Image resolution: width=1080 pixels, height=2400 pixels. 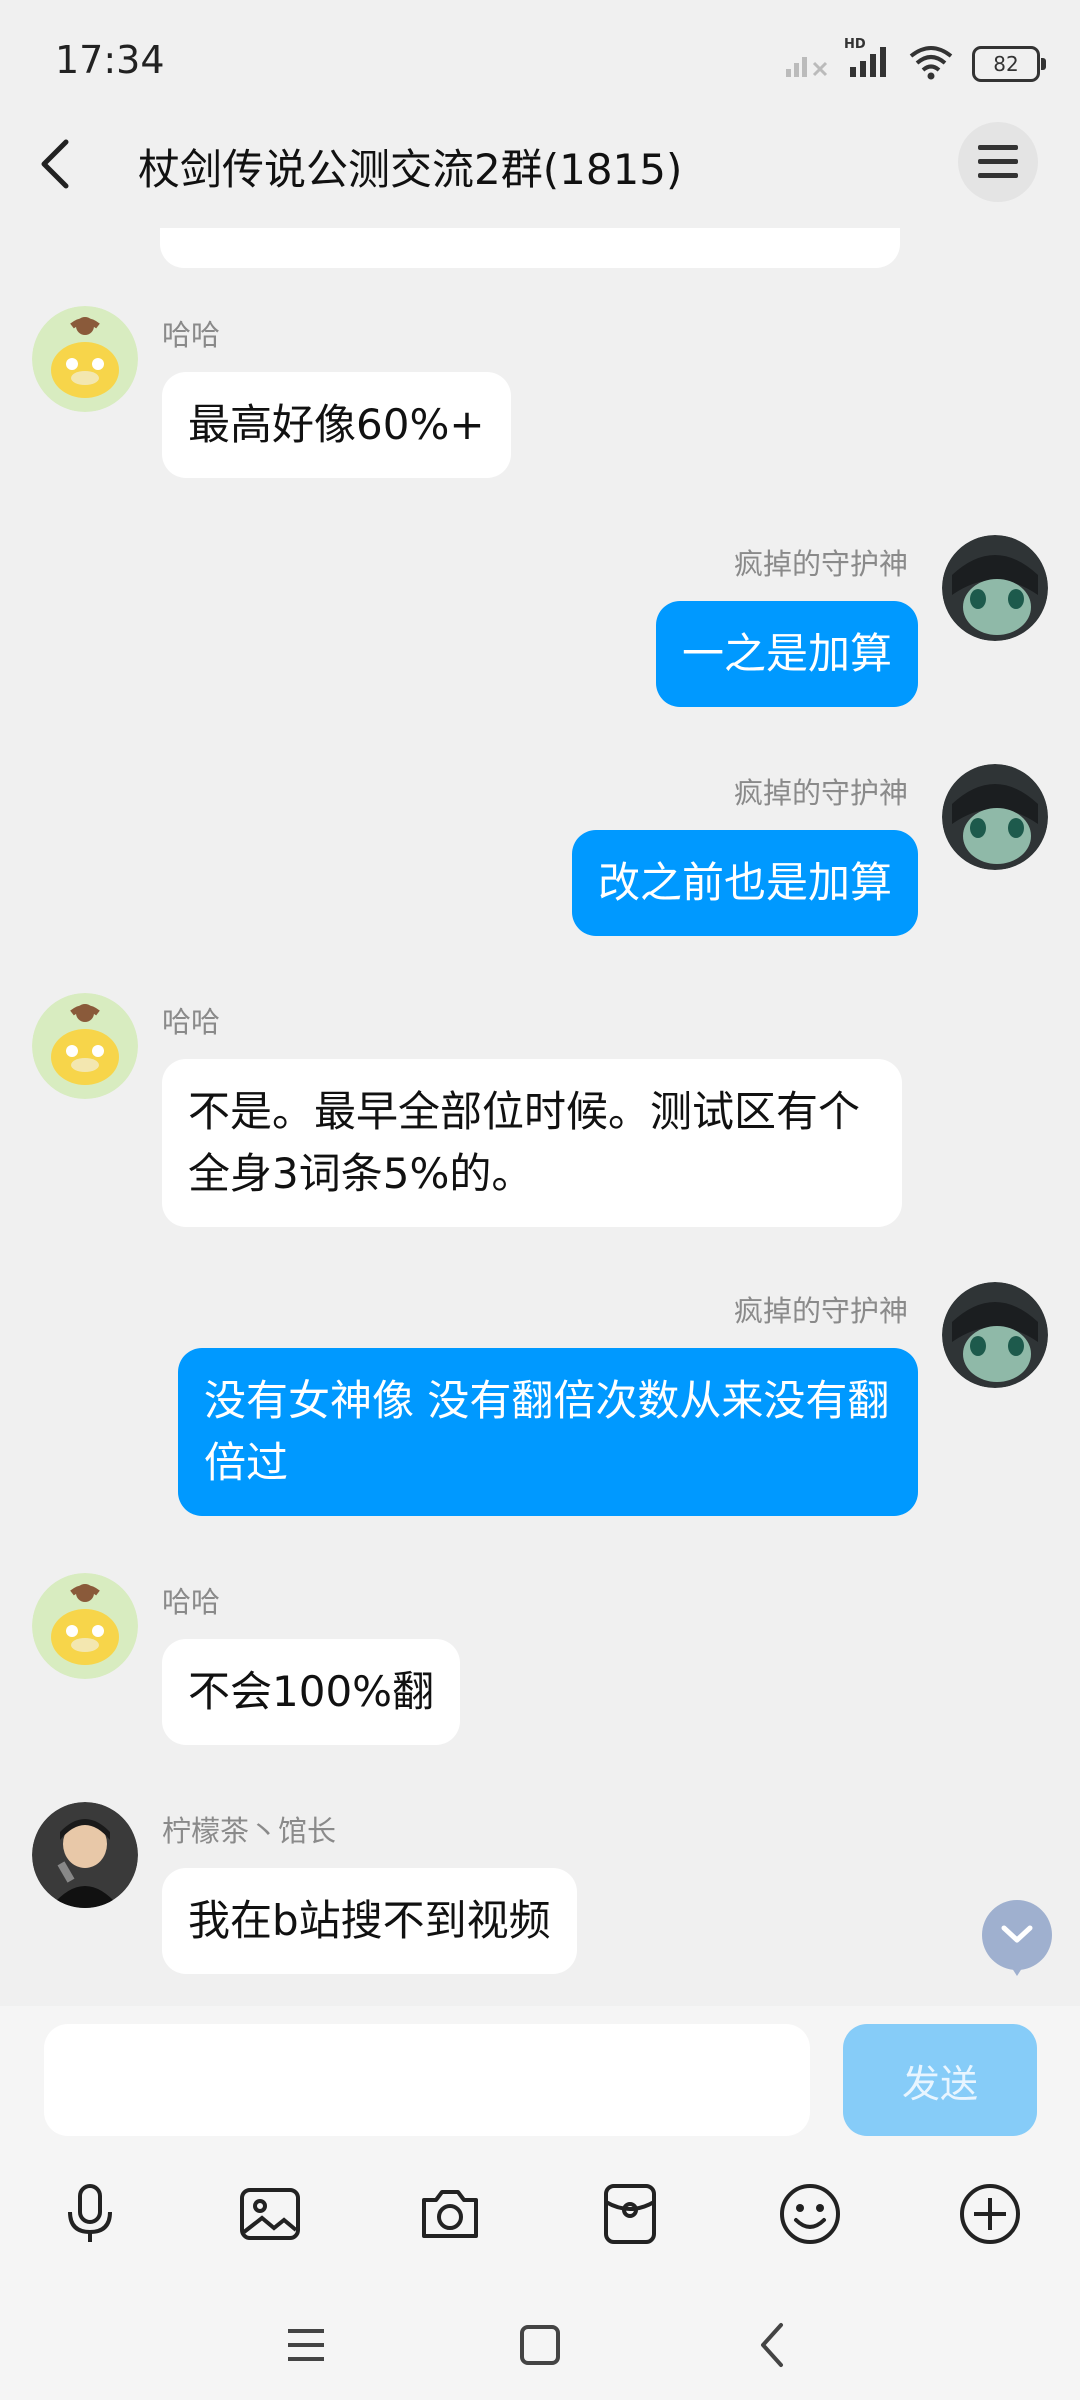 I want to click on wifi-icon, so click(x=931, y=64).